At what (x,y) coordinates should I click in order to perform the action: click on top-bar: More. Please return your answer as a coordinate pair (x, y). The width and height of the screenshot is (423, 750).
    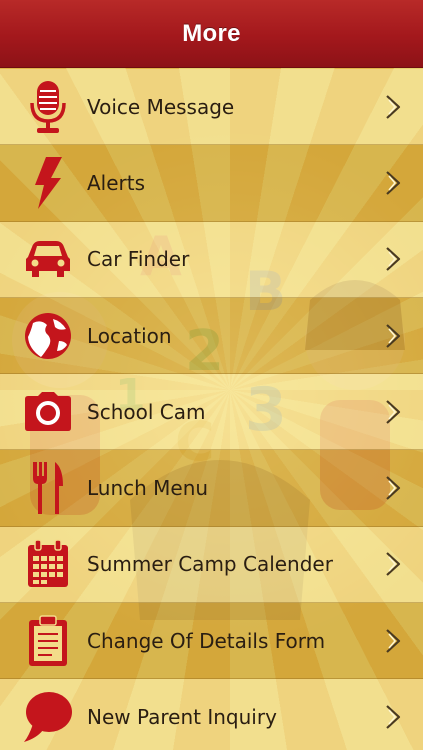
    Looking at the image, I should click on (211, 34).